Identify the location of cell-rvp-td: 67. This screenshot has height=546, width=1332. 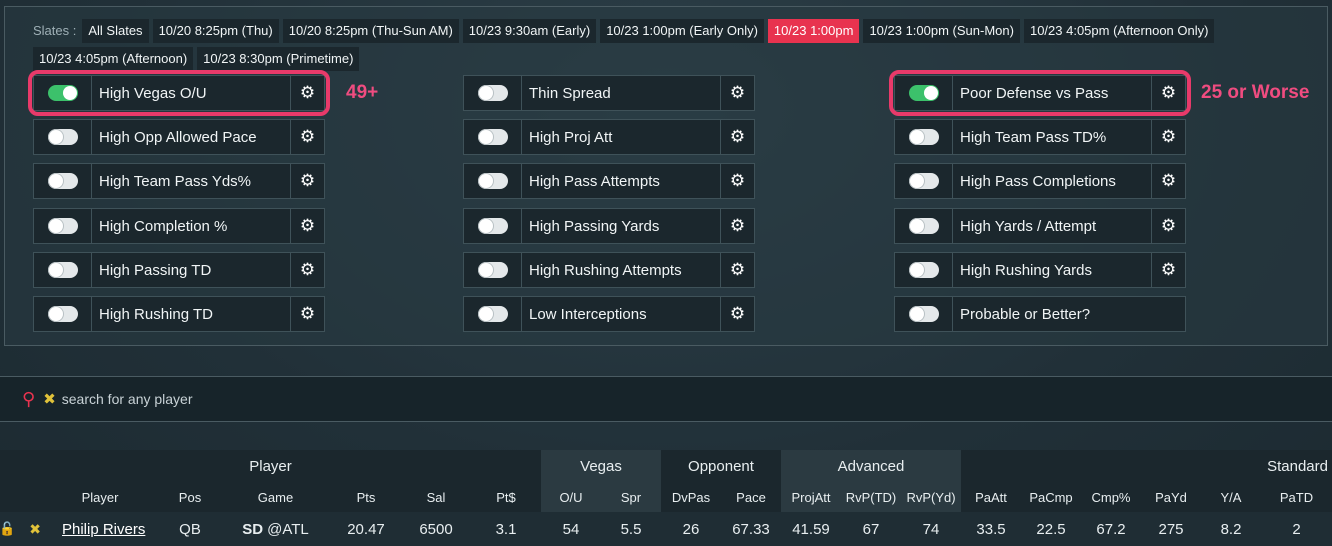
(871, 529).